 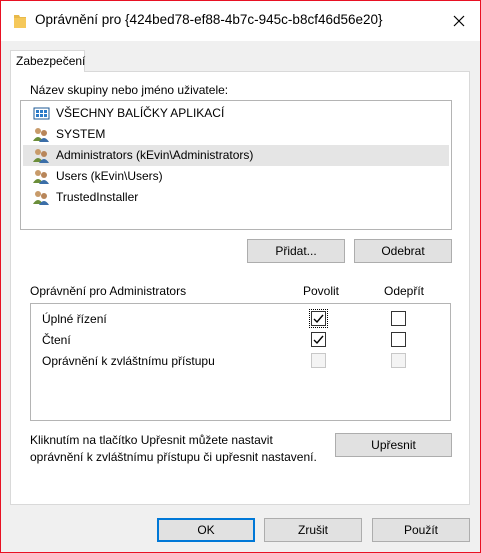 I want to click on allow-special-checkbox, so click(x=318, y=360).